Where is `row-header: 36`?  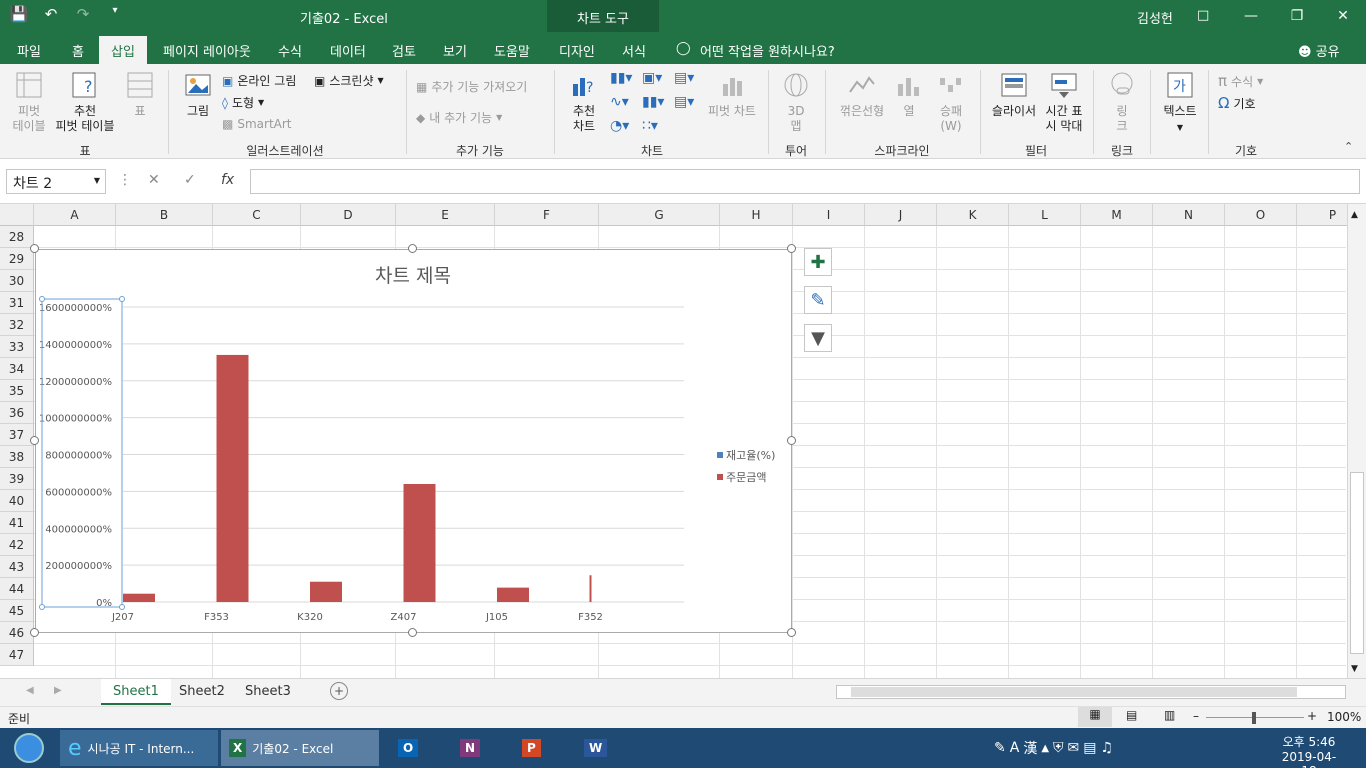
row-header: 36 is located at coordinates (17, 413).